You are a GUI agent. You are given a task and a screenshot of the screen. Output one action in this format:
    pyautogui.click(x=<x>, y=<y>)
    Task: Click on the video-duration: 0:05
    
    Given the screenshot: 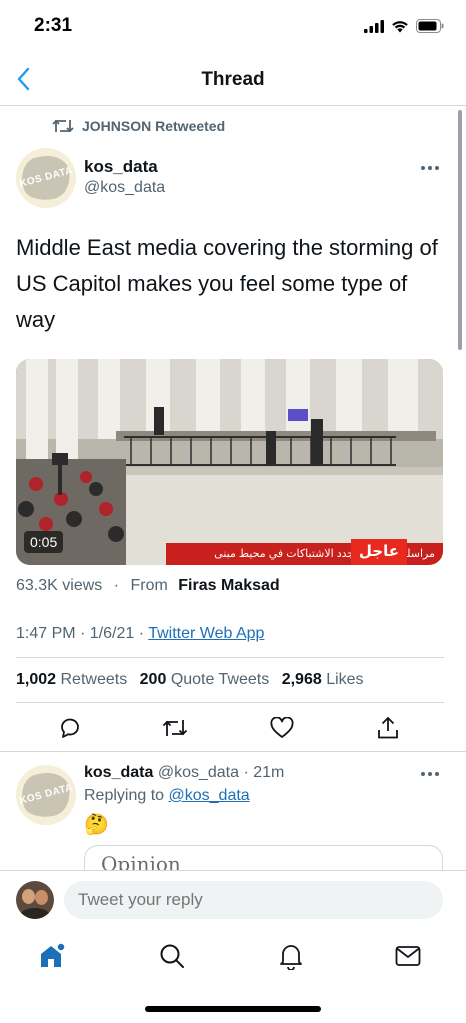 What is the action you would take?
    pyautogui.click(x=44, y=542)
    